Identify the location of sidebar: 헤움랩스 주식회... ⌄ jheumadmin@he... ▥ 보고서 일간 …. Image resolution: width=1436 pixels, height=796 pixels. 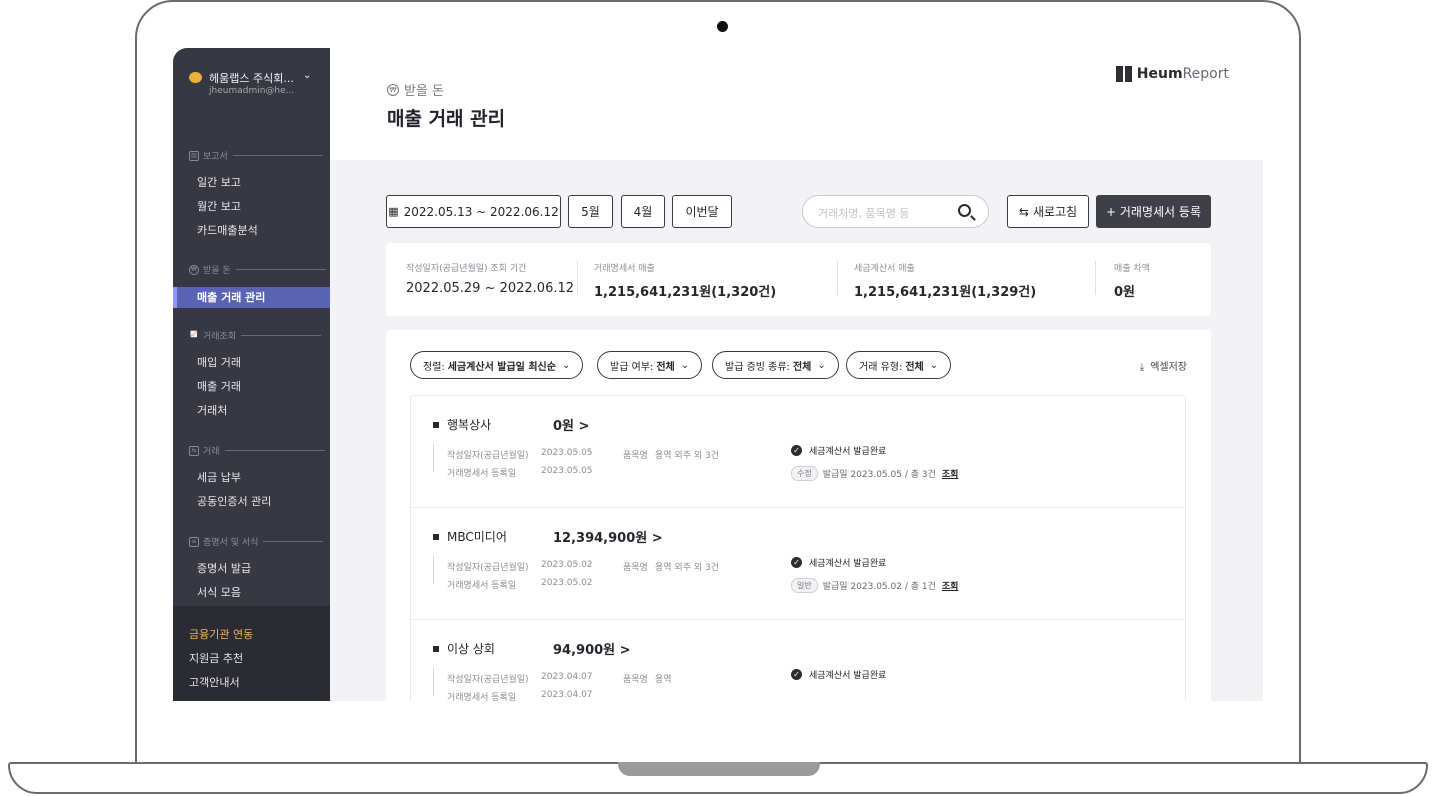
(251, 374).